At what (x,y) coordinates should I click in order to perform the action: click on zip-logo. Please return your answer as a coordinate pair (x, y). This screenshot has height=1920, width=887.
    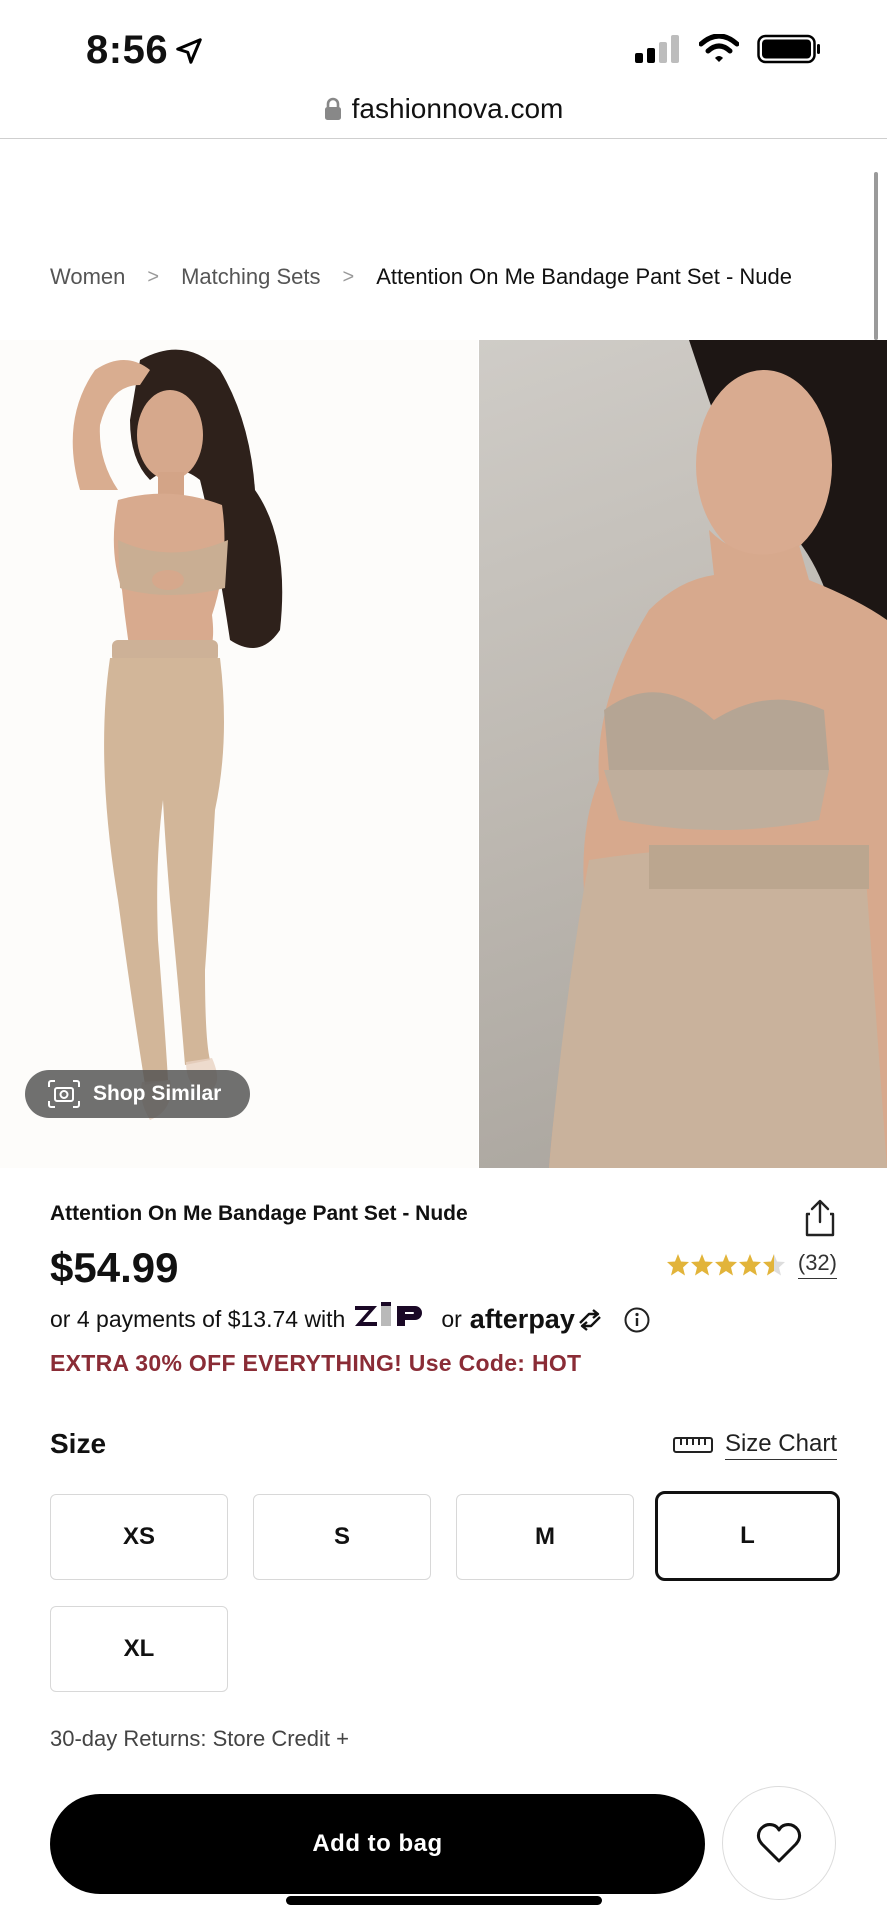
    Looking at the image, I should click on (393, 1319).